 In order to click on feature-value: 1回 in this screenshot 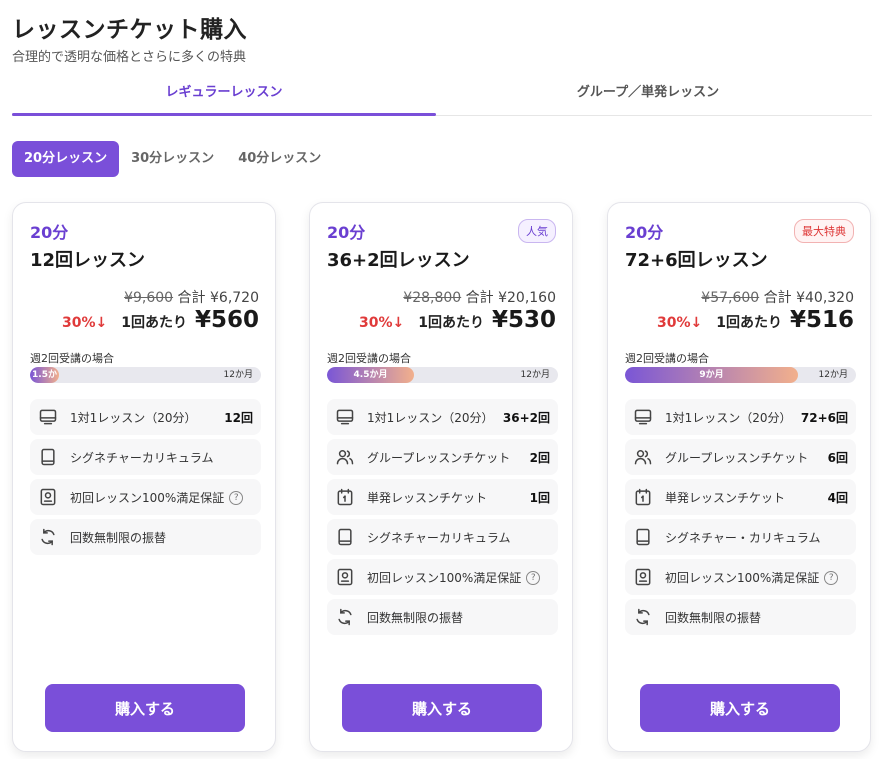, I will do `click(539, 497)`.